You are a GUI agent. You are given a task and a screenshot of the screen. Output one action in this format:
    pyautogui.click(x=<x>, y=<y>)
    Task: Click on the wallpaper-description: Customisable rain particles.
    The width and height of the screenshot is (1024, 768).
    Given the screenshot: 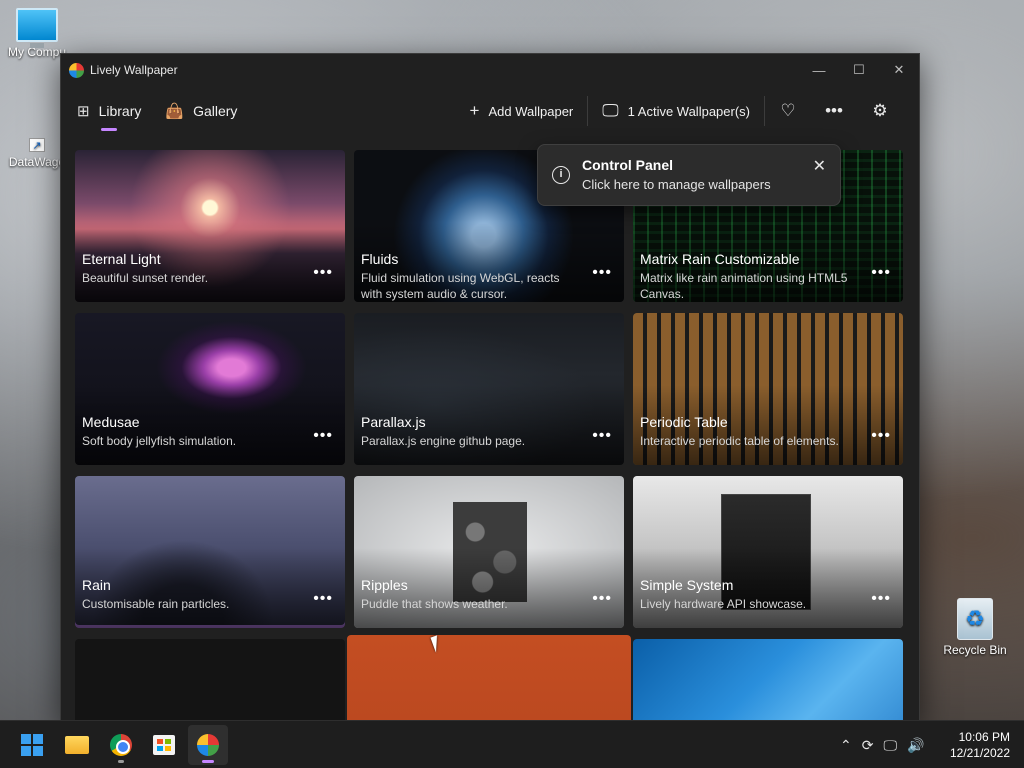 What is the action you would take?
    pyautogui.click(x=156, y=604)
    